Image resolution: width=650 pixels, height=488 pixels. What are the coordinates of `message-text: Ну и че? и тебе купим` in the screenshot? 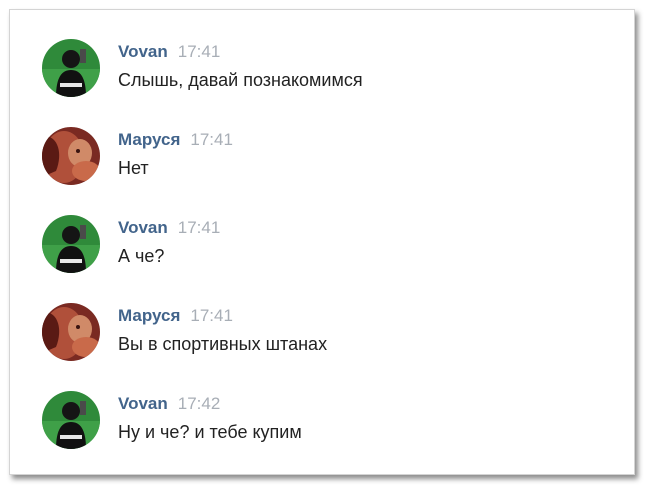 It's located at (210, 432).